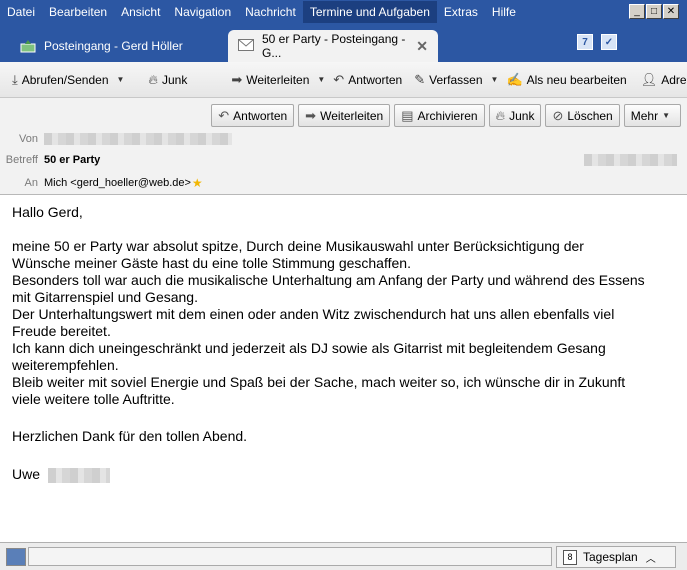 This screenshot has width=687, height=570. I want to click on from-row: Von, so click(116, 139).